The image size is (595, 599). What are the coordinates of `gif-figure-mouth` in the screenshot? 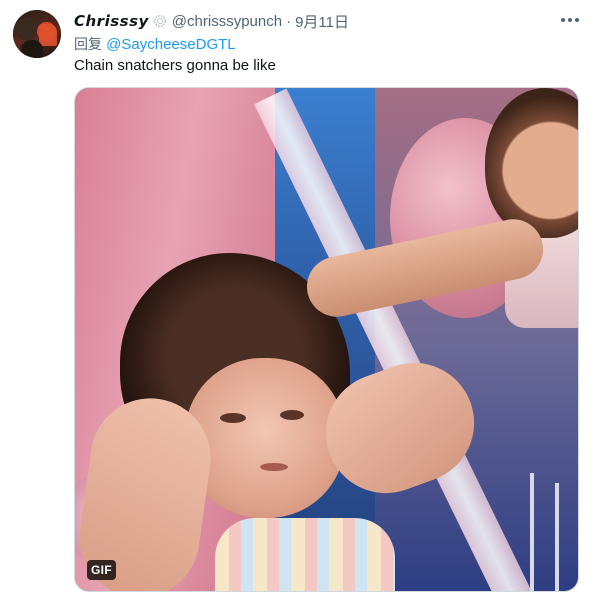 It's located at (274, 467).